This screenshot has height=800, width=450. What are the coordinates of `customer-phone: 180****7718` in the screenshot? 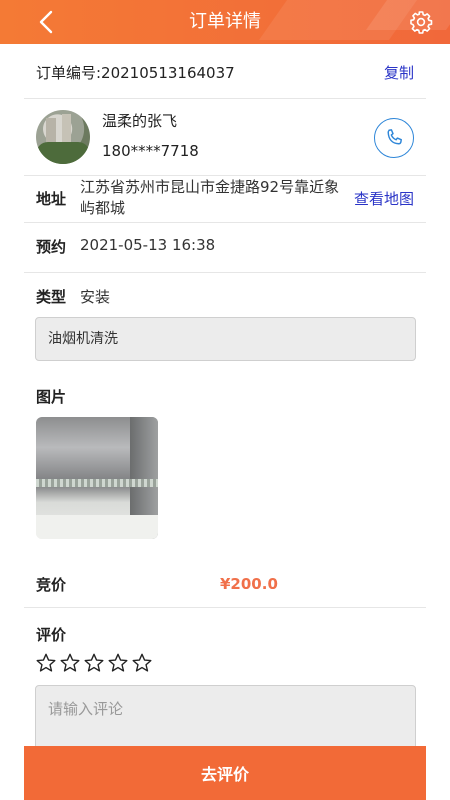 It's located at (150, 151).